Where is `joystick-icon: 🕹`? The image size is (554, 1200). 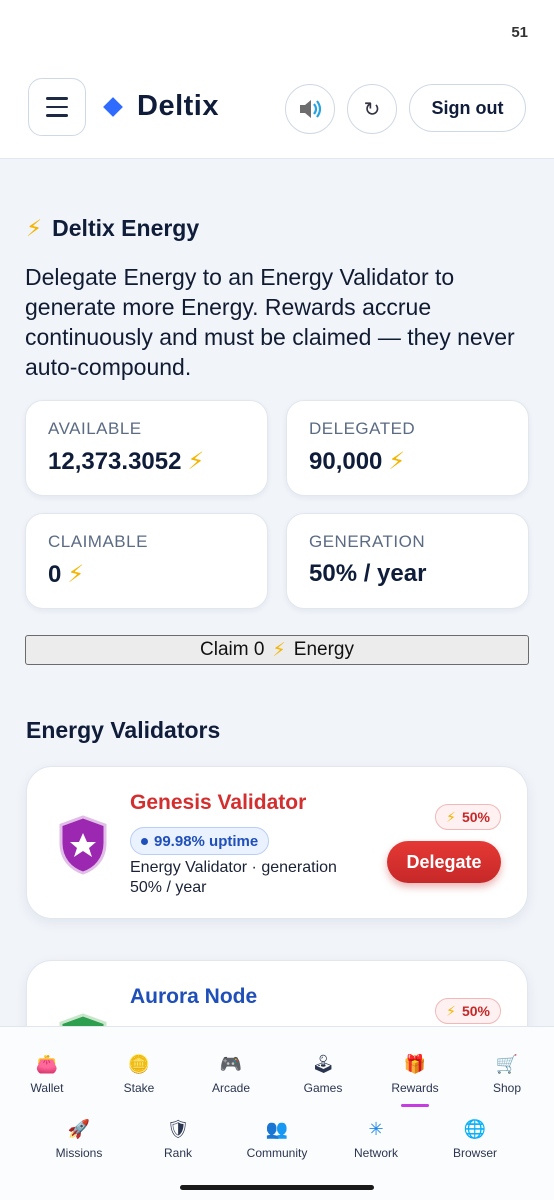
joystick-icon: 🕹 is located at coordinates (323, 1064).